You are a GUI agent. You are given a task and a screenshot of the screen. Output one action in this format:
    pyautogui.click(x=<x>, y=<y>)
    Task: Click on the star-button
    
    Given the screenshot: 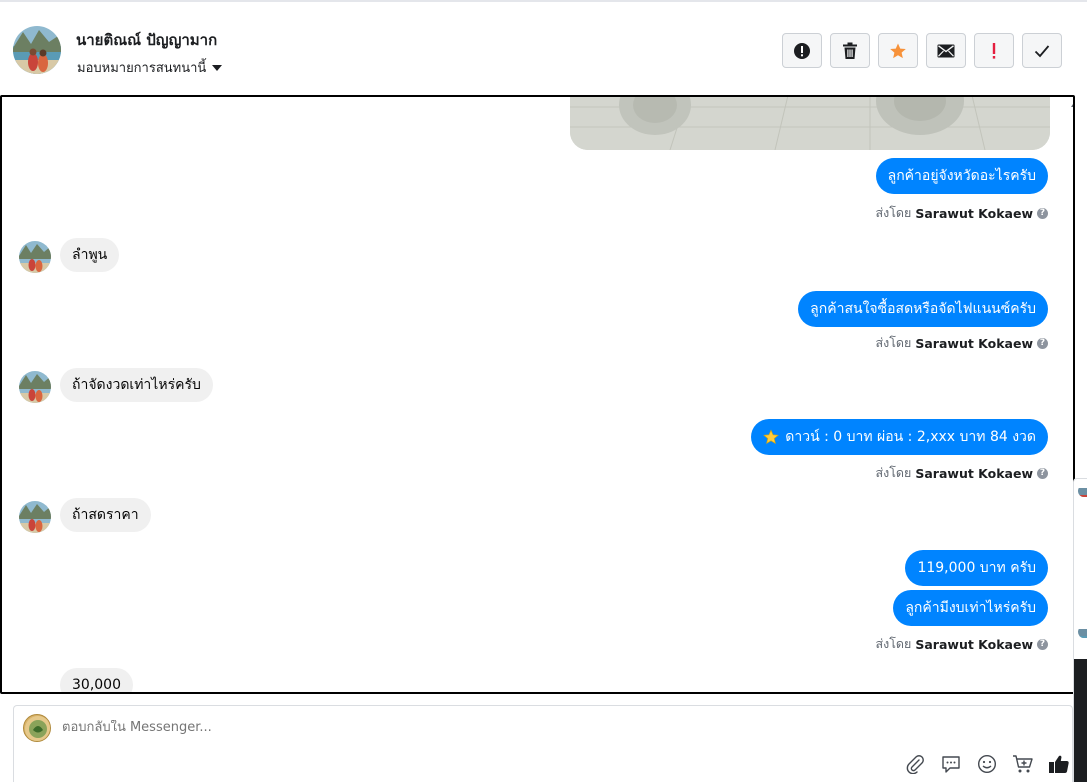 What is the action you would take?
    pyautogui.click(x=898, y=50)
    